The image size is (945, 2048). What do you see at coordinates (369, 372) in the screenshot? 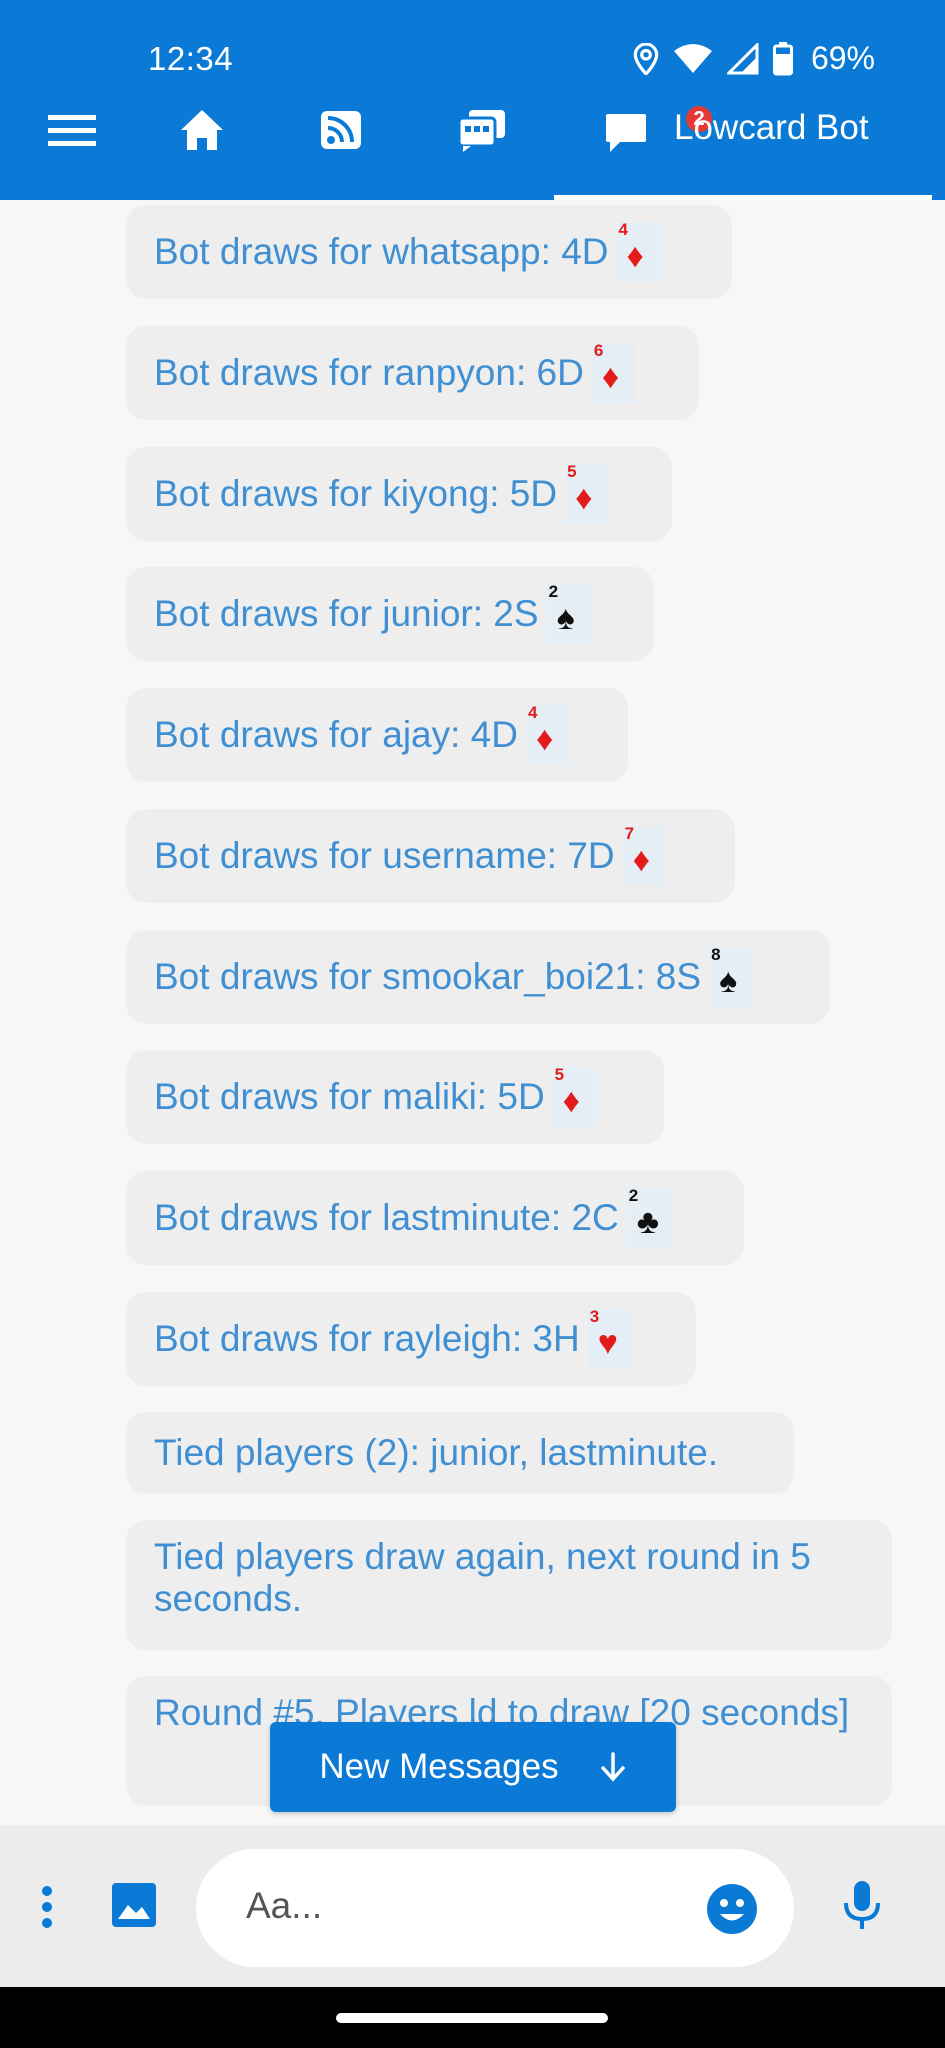
I see `message-text: Bot draws for ranpyon: 6D` at bounding box center [369, 372].